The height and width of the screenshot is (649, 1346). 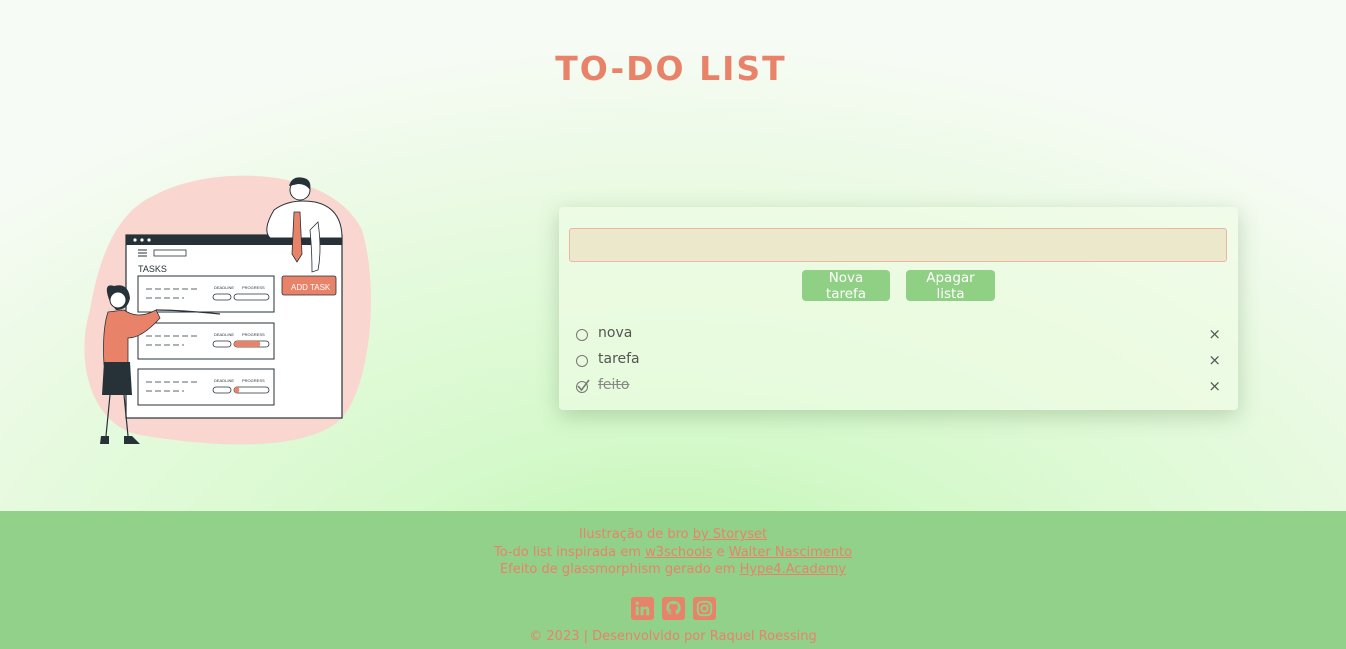 I want to click on github-icon, so click(x=673, y=608).